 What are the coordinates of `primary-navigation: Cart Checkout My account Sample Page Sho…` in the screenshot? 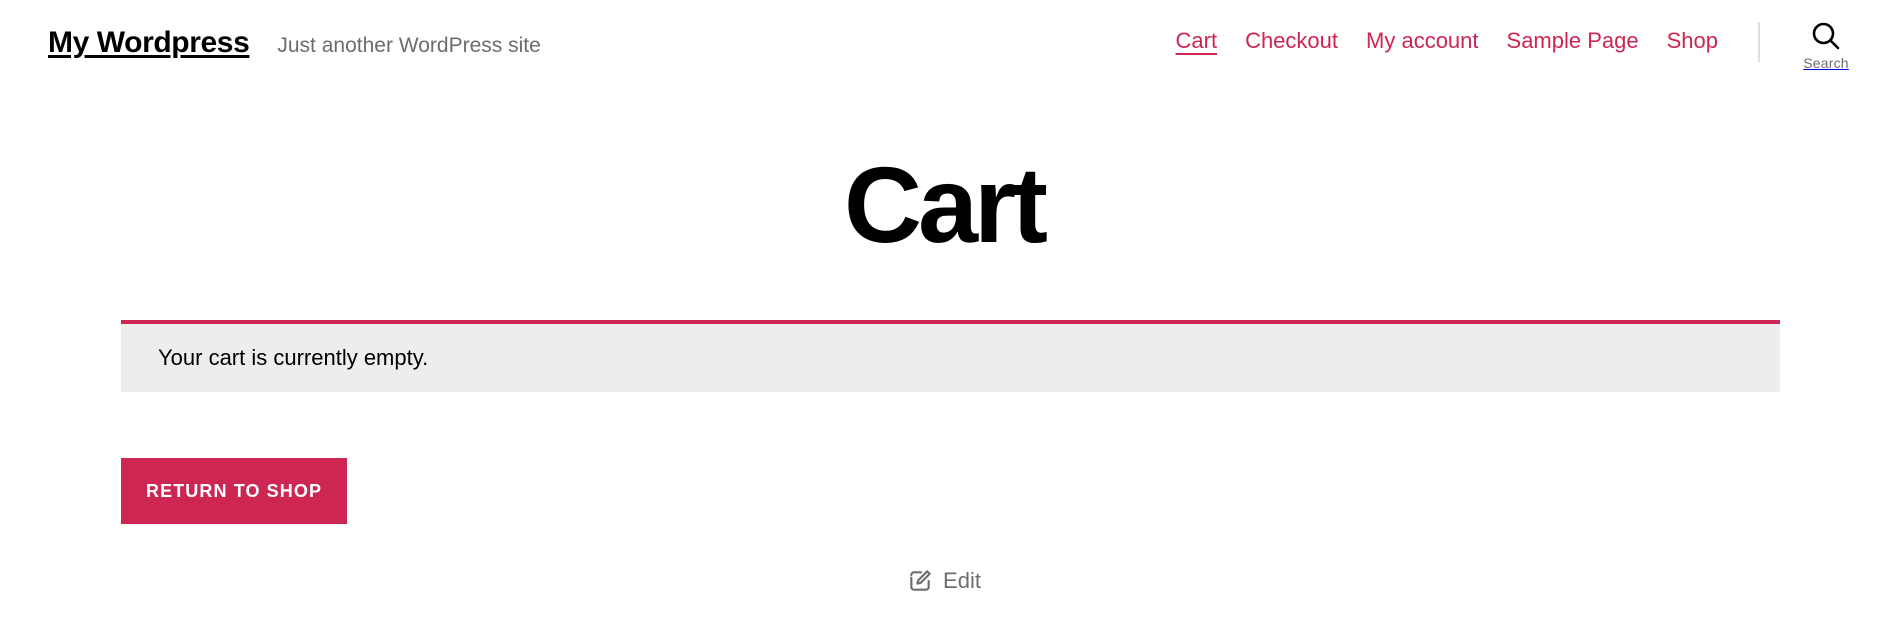 It's located at (1447, 39).